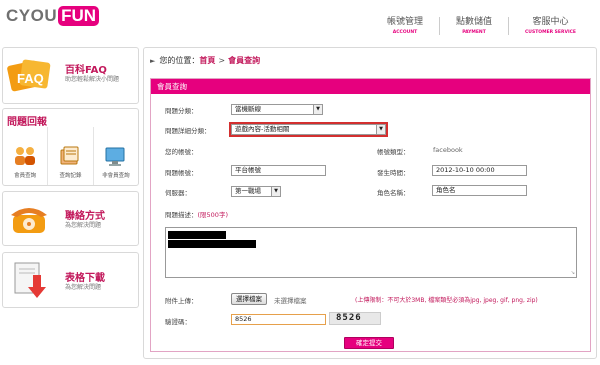  What do you see at coordinates (79, 16) in the screenshot?
I see `logo-text-right: FUN` at bounding box center [79, 16].